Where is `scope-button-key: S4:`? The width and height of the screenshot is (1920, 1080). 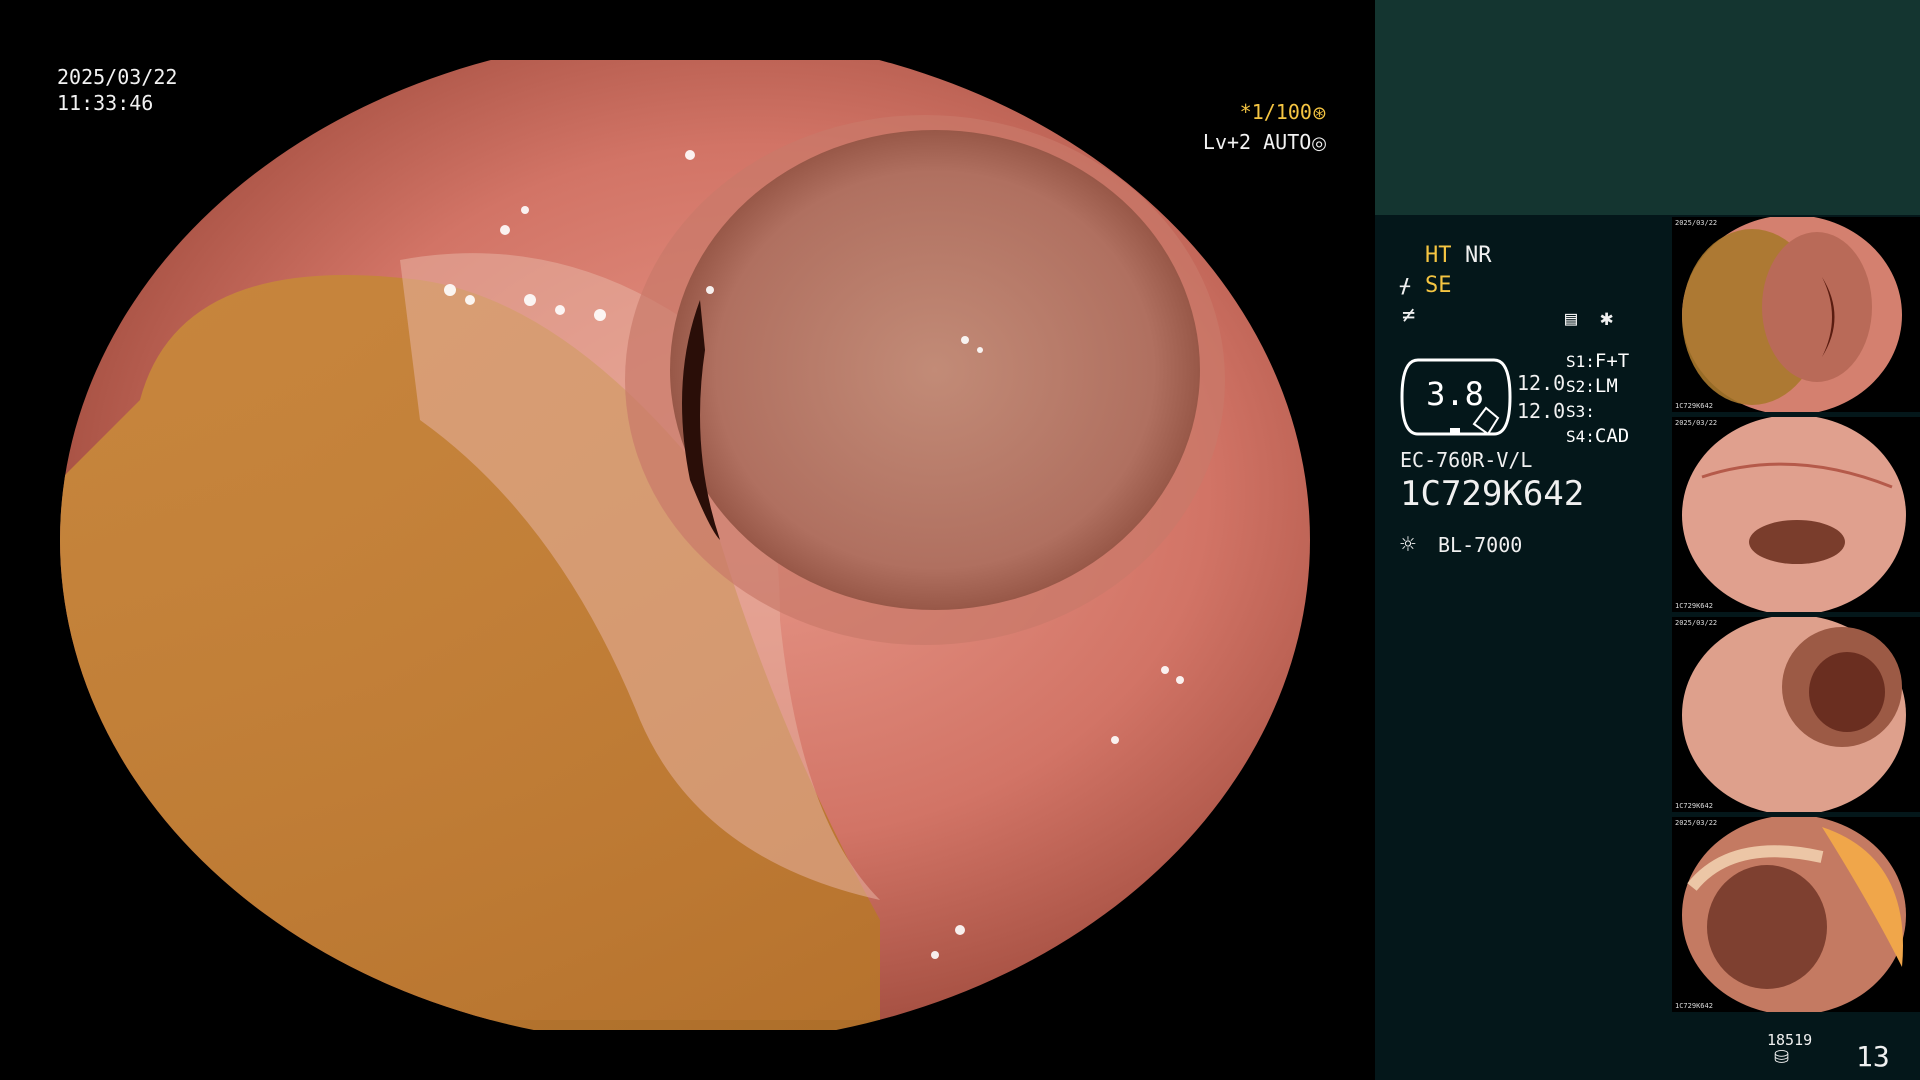
scope-button-key: S4: is located at coordinates (1580, 436).